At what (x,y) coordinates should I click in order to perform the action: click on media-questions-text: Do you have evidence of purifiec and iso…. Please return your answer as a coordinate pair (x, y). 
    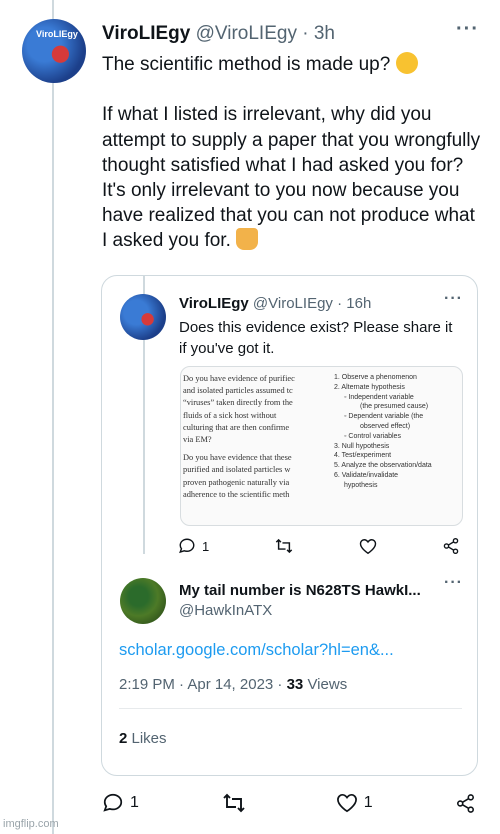
    Looking at the image, I should click on (252, 446).